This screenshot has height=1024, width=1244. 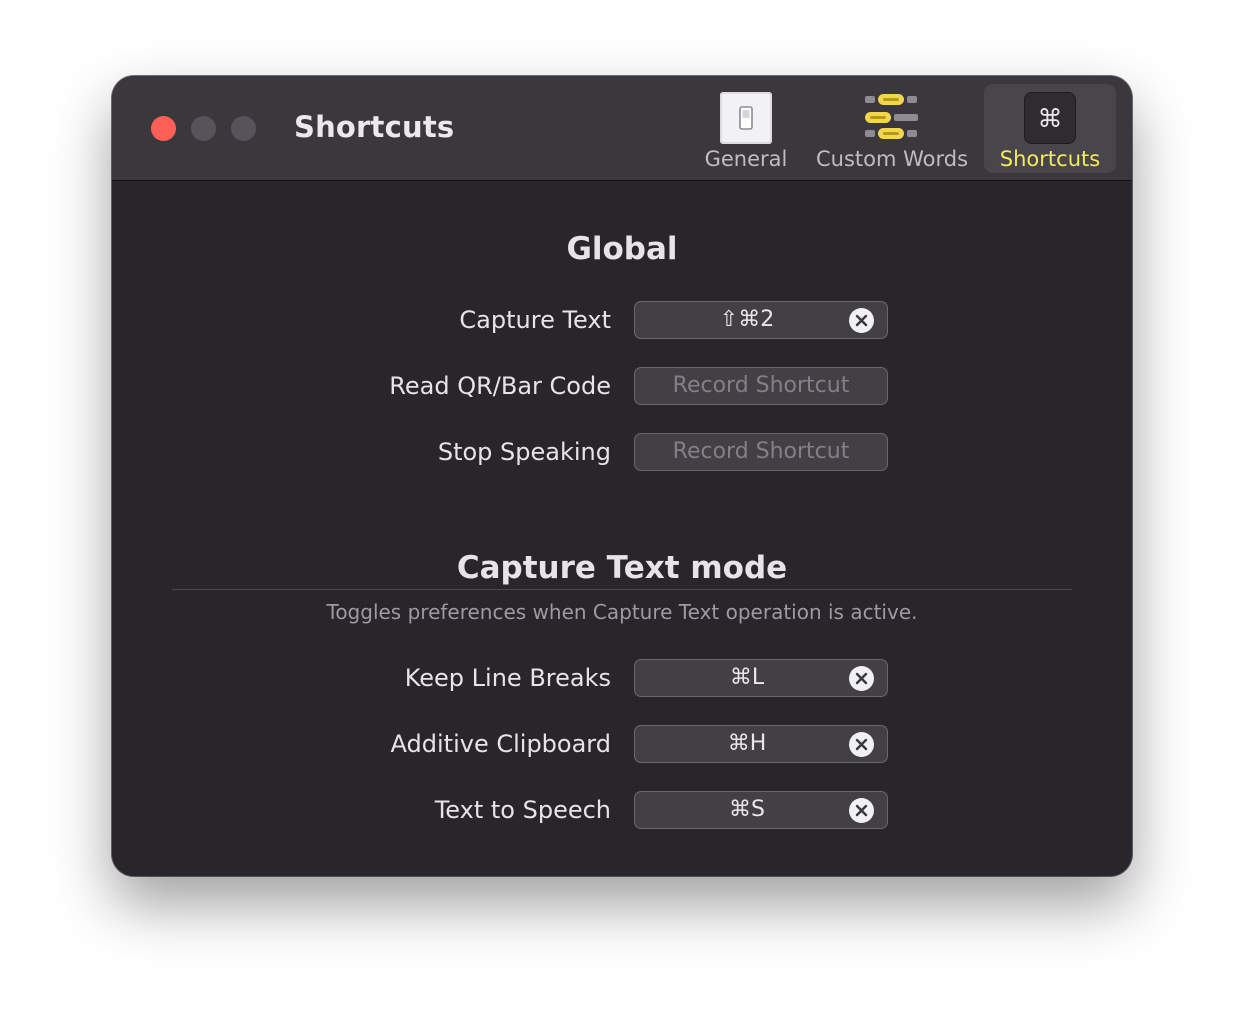 I want to click on switch-icon, so click(x=746, y=120).